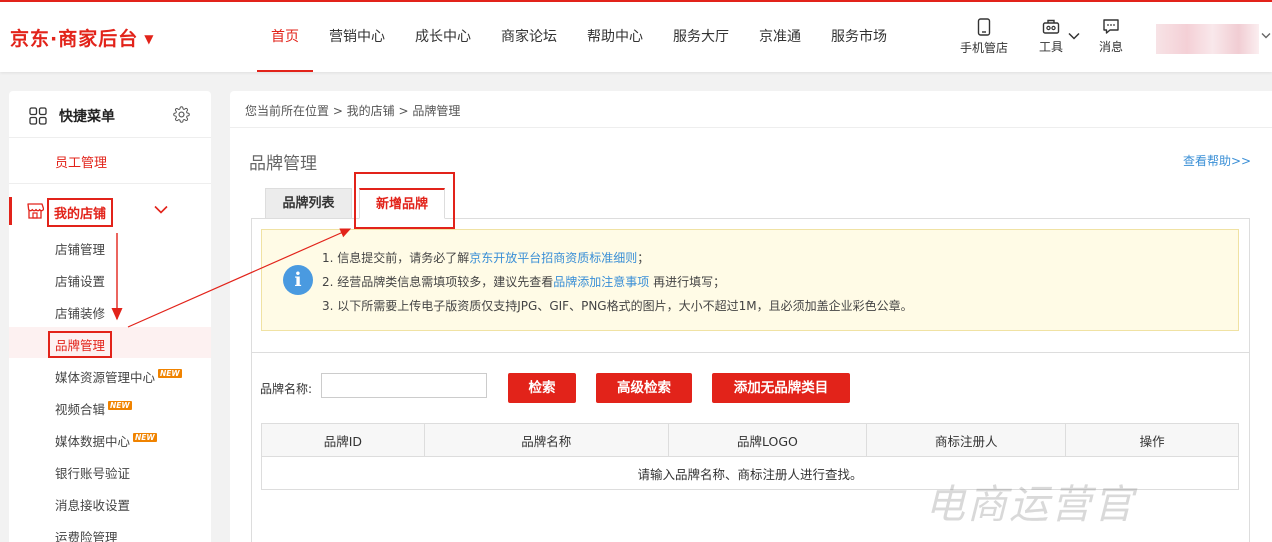  I want to click on messages-tool: 消息, so click(1111, 36).